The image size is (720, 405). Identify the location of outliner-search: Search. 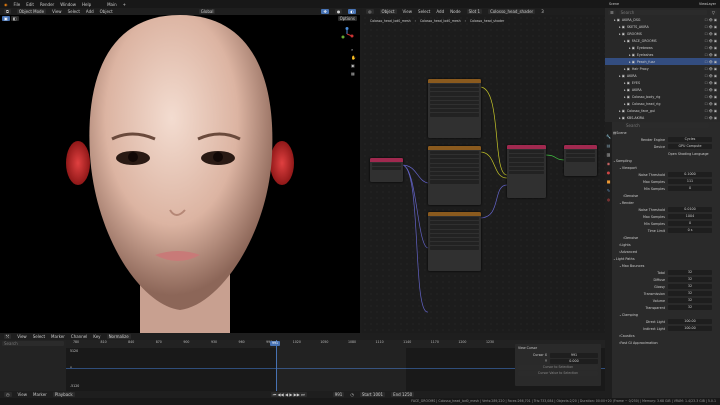
(662, 12).